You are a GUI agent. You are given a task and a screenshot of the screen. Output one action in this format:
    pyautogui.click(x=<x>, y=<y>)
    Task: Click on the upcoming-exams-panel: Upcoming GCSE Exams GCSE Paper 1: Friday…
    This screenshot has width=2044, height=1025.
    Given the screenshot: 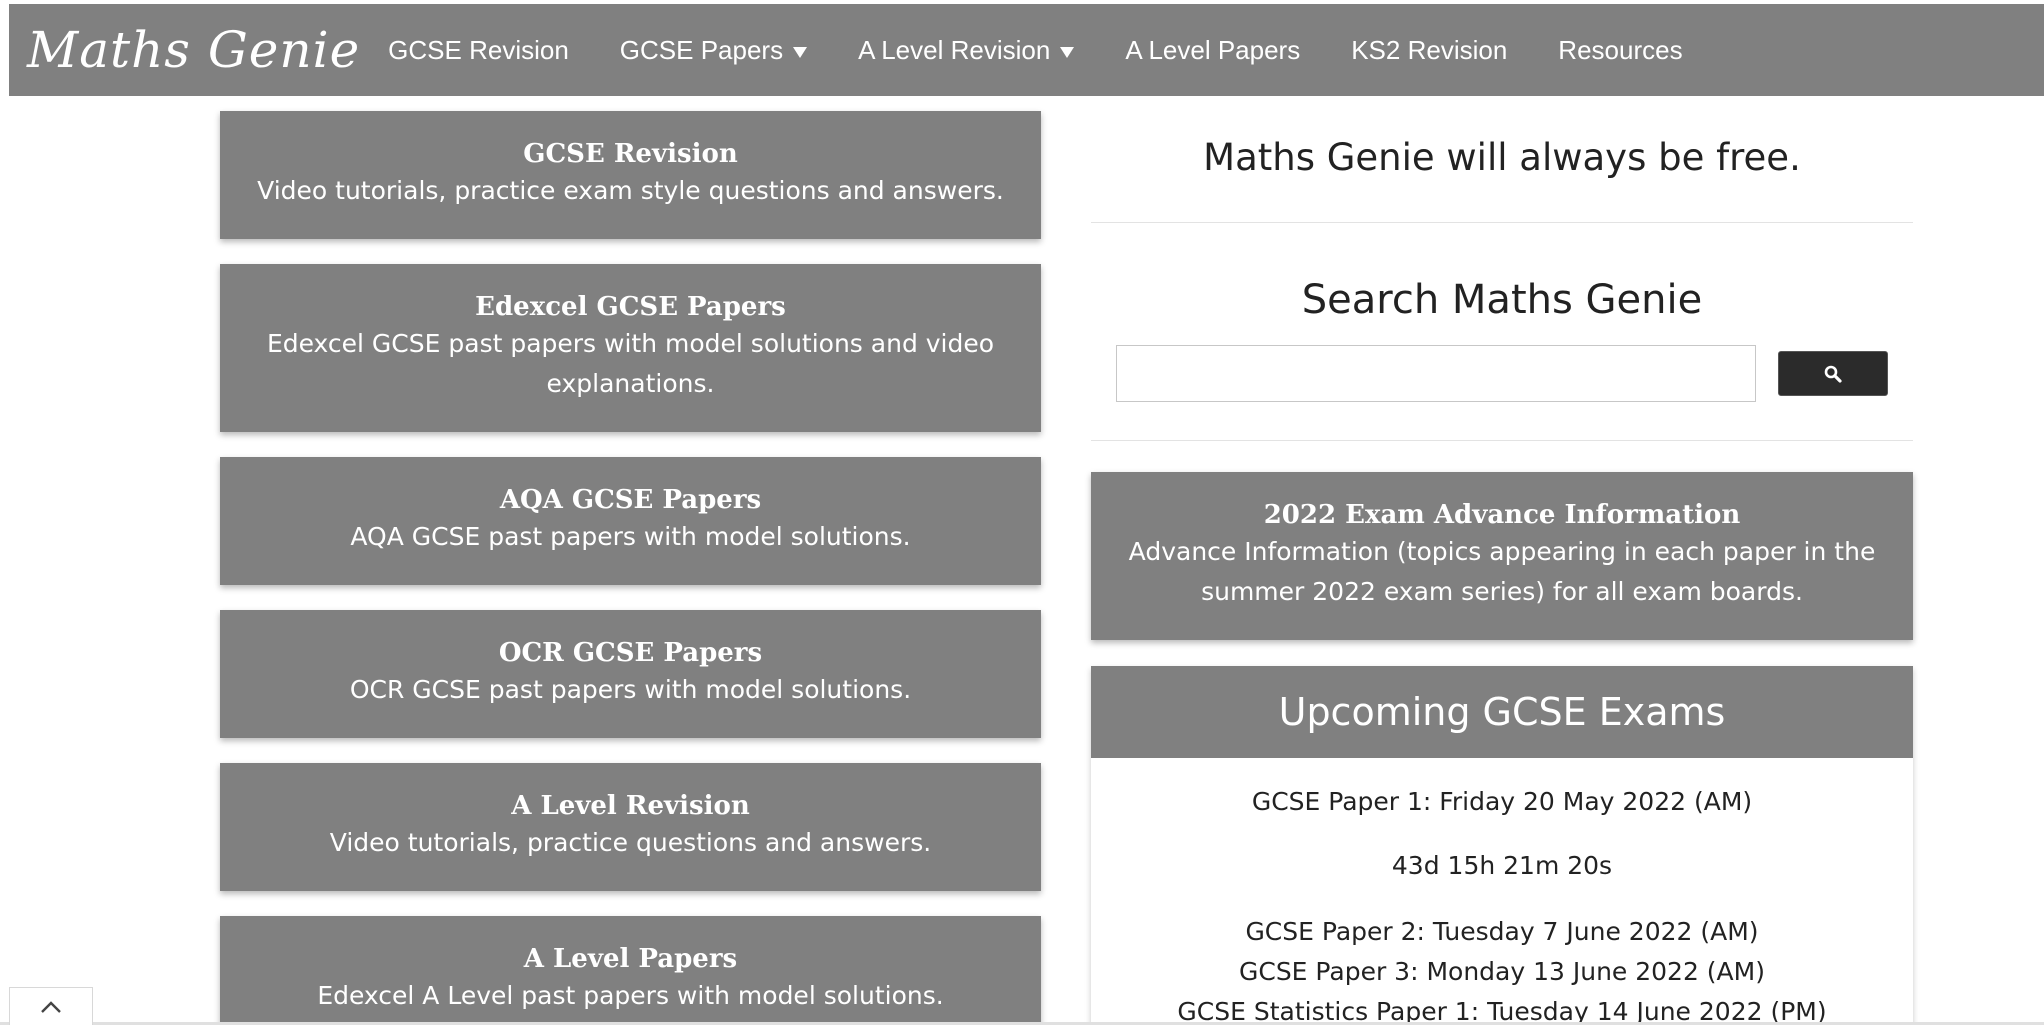 What is the action you would take?
    pyautogui.click(x=1502, y=845)
    